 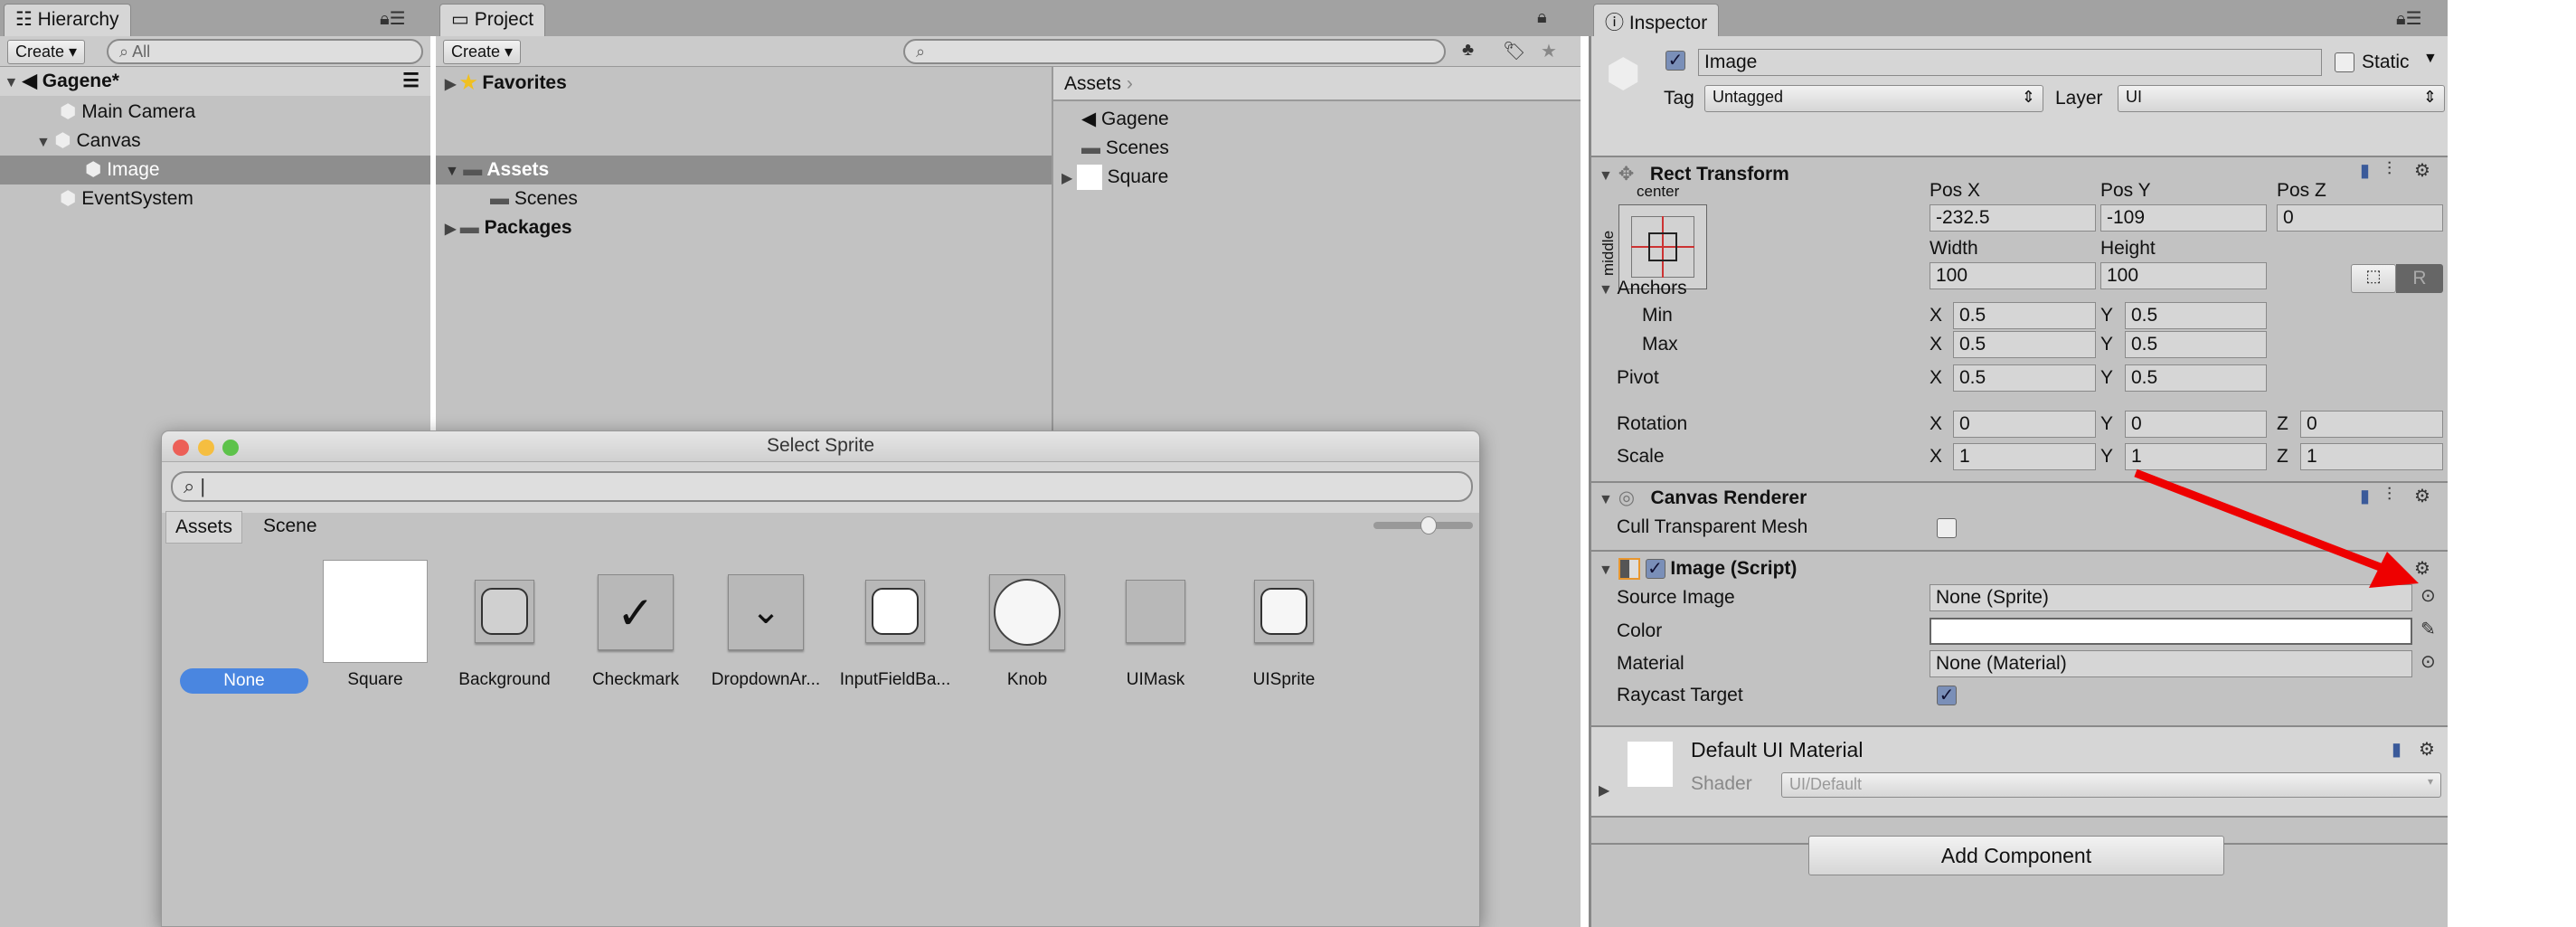 I want to click on uisprite-thumbnail, so click(x=1284, y=611).